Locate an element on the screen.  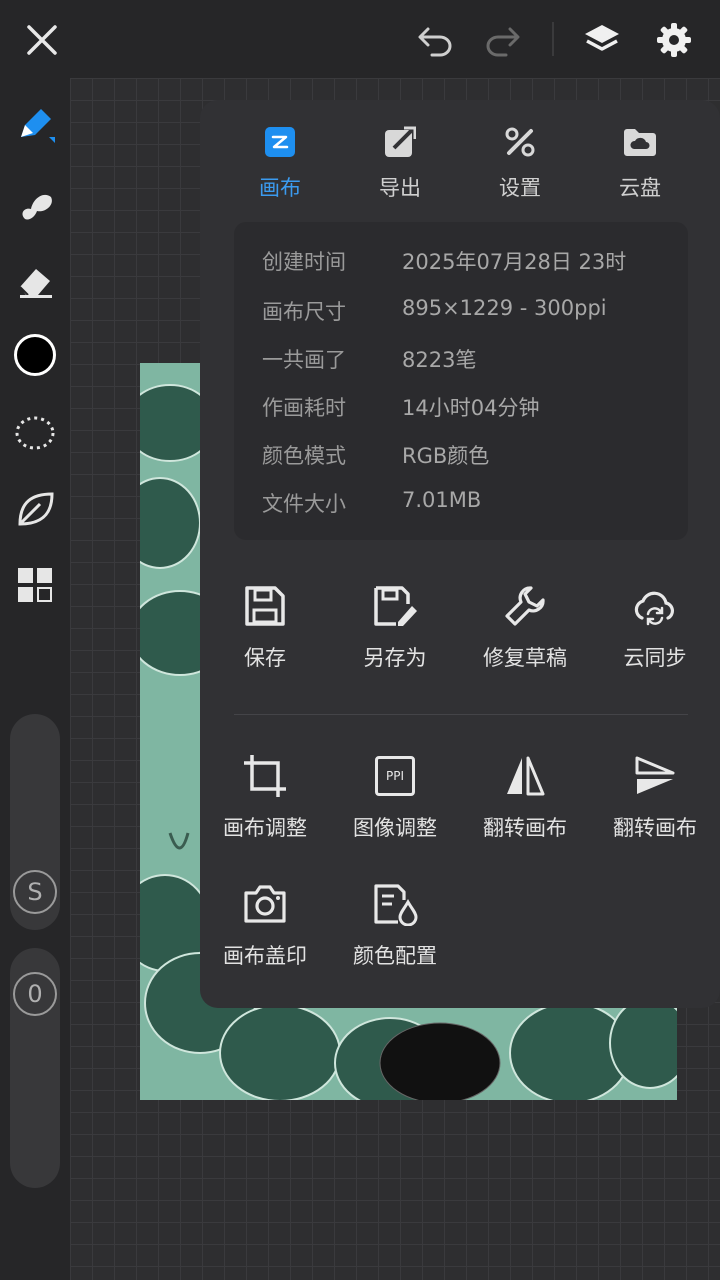
section-divider is located at coordinates (461, 714).